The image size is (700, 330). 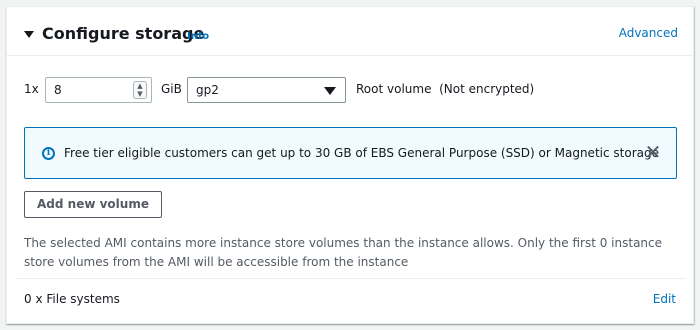 I want to click on volume-size-unit: GiB, so click(x=171, y=89).